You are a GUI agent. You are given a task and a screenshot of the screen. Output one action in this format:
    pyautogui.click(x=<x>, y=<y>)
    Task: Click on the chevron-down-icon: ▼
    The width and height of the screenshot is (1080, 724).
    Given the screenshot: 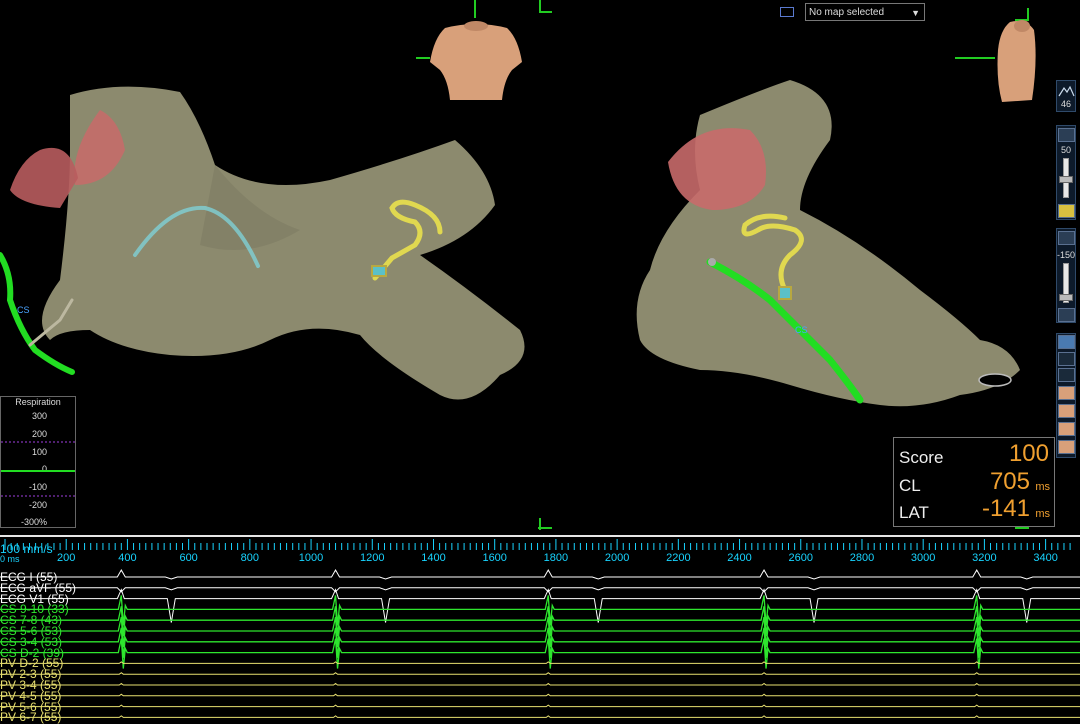 What is the action you would take?
    pyautogui.click(x=915, y=13)
    